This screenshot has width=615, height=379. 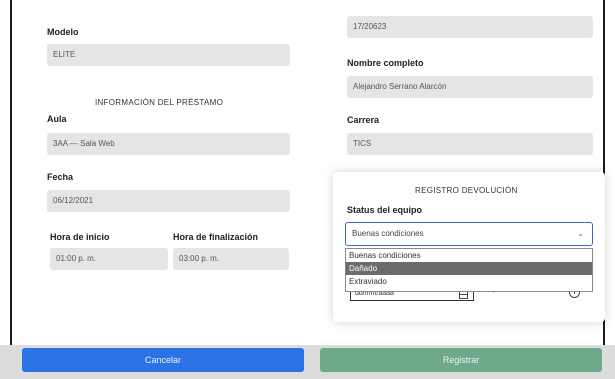 I want to click on loan-info-title: INFORMACIÓN DEL PRÉSTAMO, so click(x=159, y=102).